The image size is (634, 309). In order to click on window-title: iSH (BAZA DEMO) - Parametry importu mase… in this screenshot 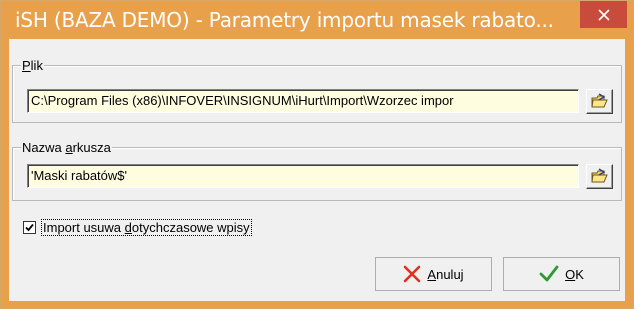, I will do `click(284, 20)`.